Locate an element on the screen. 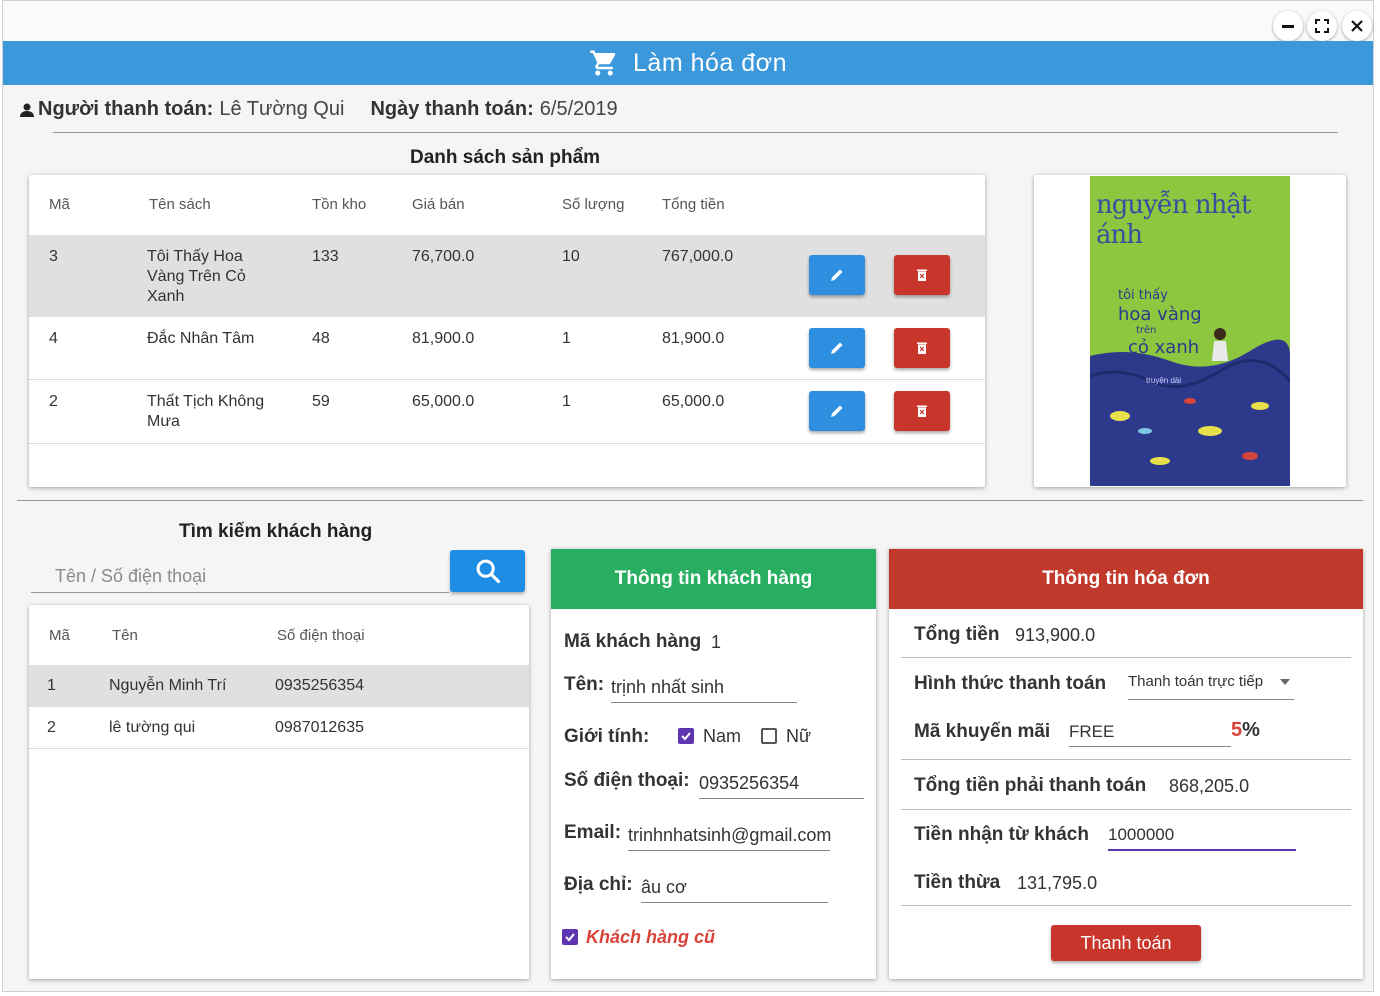  address-field: âu cơ is located at coordinates (734, 890).